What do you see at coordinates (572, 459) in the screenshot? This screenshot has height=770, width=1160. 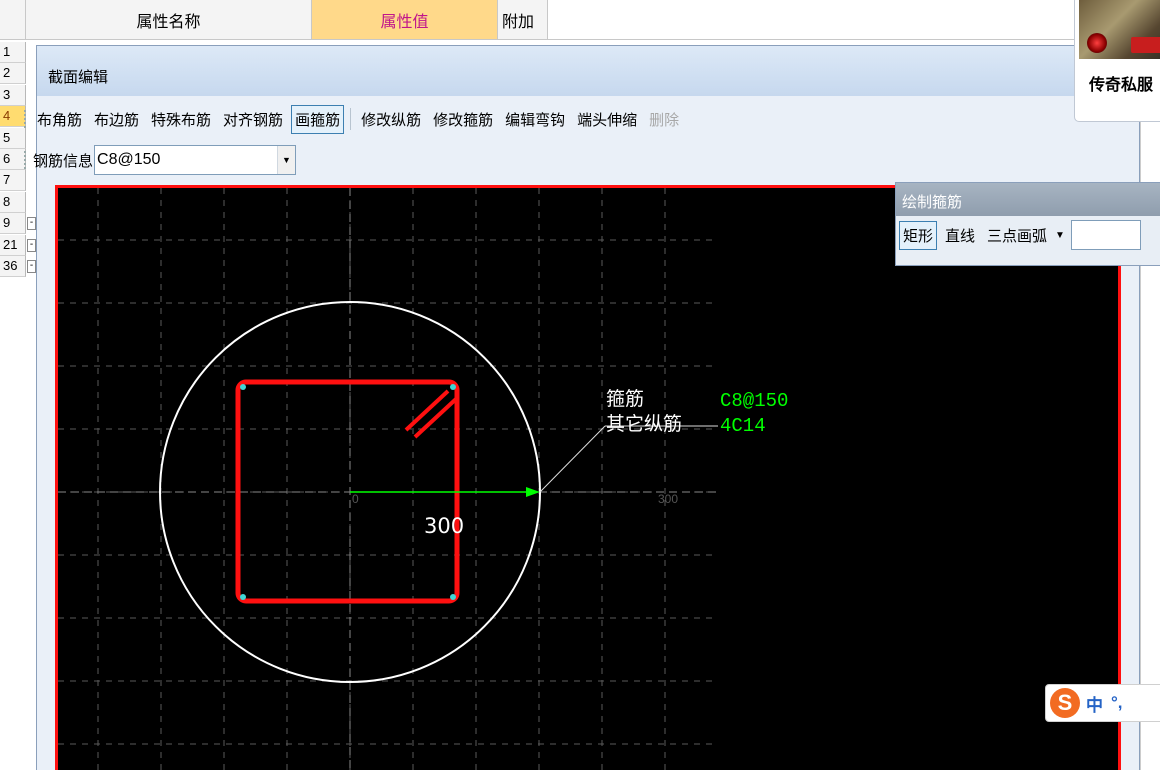 I see `leader-line` at bounding box center [572, 459].